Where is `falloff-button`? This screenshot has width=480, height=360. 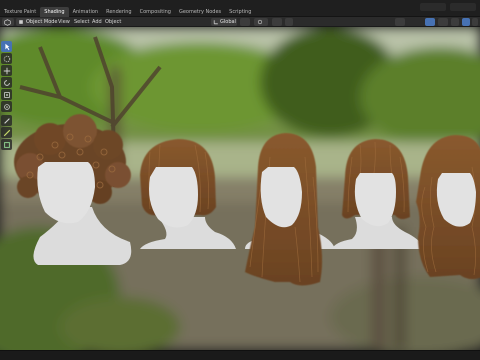 falloff-button is located at coordinates (289, 22).